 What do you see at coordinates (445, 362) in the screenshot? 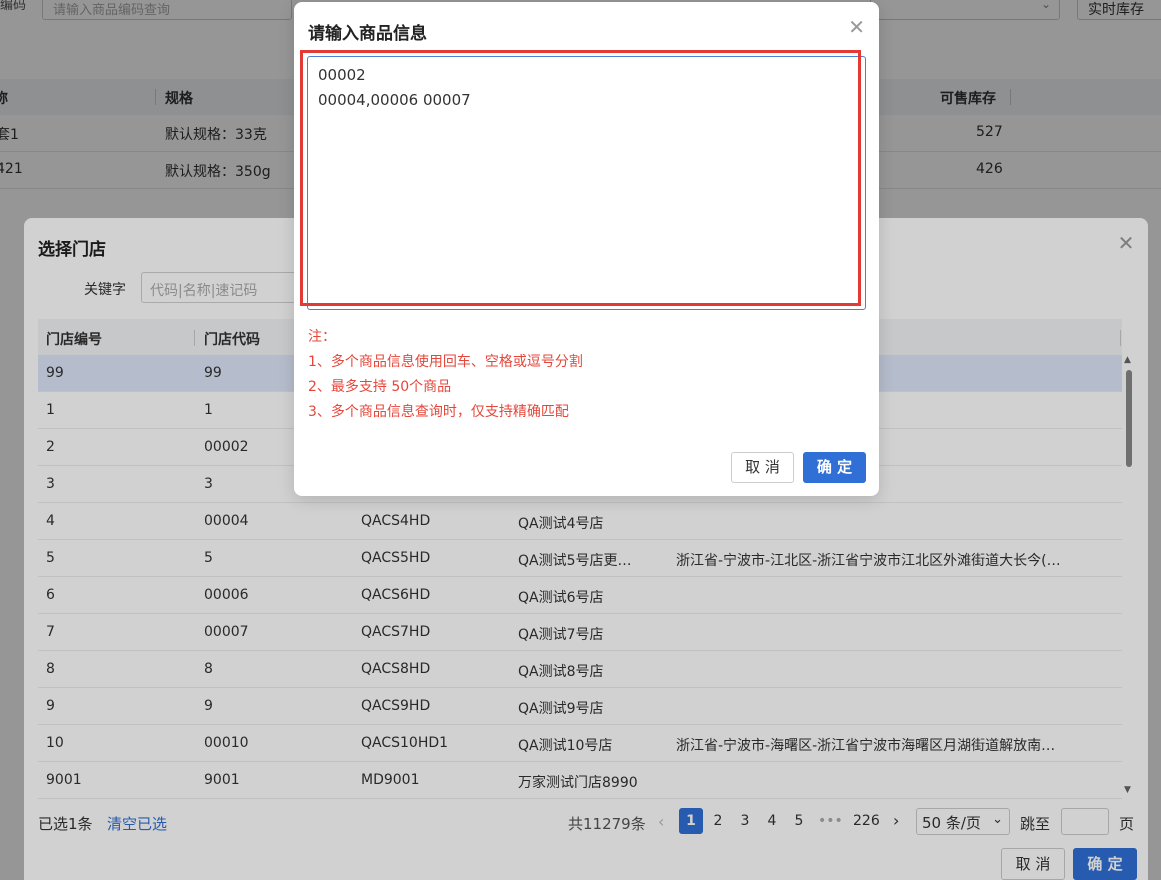
I see `note-line: 1、多个商品信息使用回车、空格或逗号分割` at bounding box center [445, 362].